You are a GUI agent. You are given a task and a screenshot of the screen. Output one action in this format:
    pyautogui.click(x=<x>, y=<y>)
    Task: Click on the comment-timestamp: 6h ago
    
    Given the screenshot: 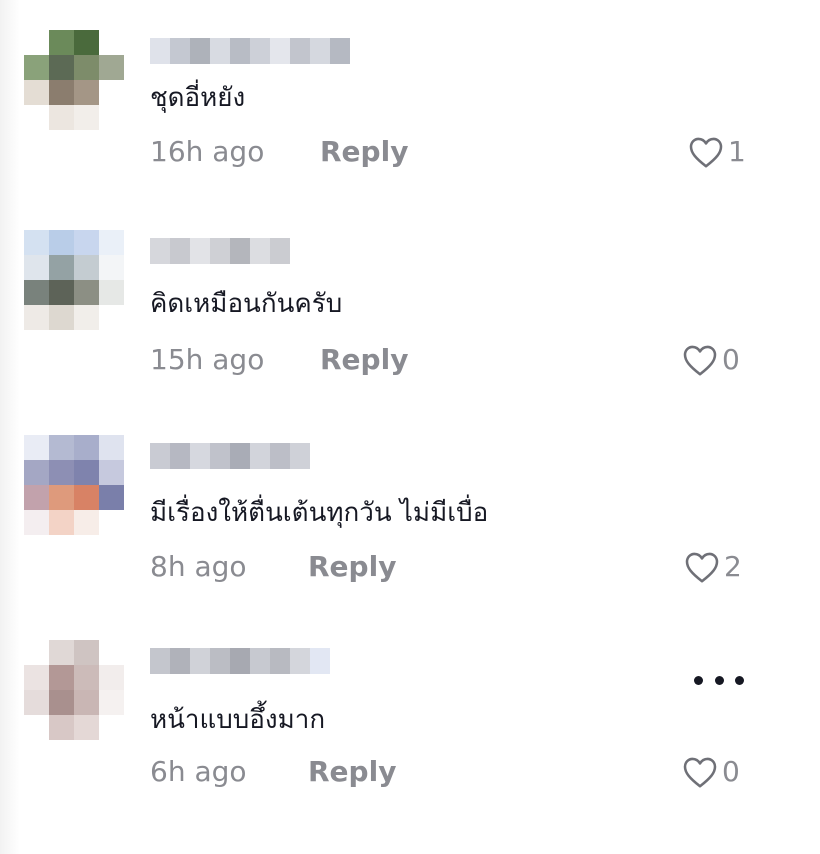 What is the action you would take?
    pyautogui.click(x=198, y=771)
    